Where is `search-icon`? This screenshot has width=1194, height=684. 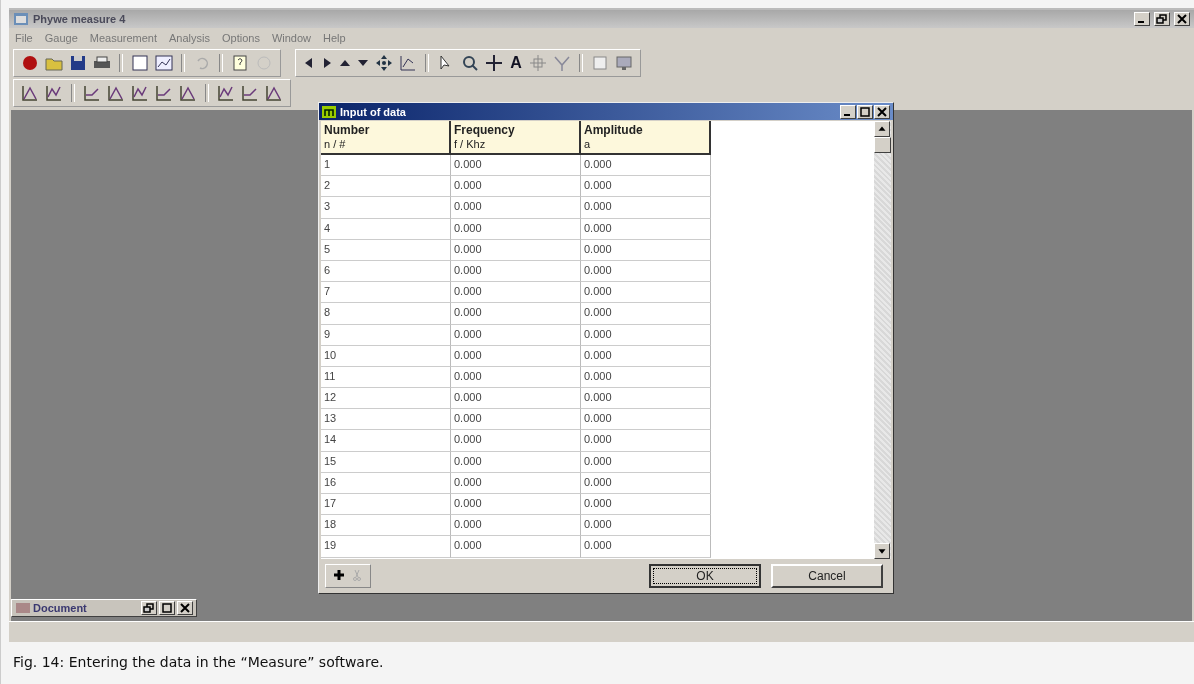 search-icon is located at coordinates (470, 63).